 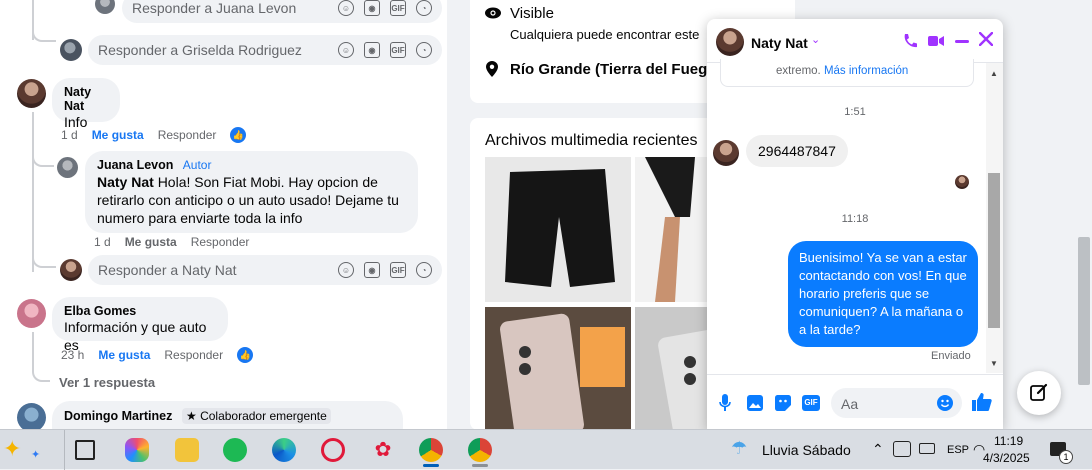 What do you see at coordinates (815, 39) in the screenshot?
I see `chevron-down-icon: ⌄` at bounding box center [815, 39].